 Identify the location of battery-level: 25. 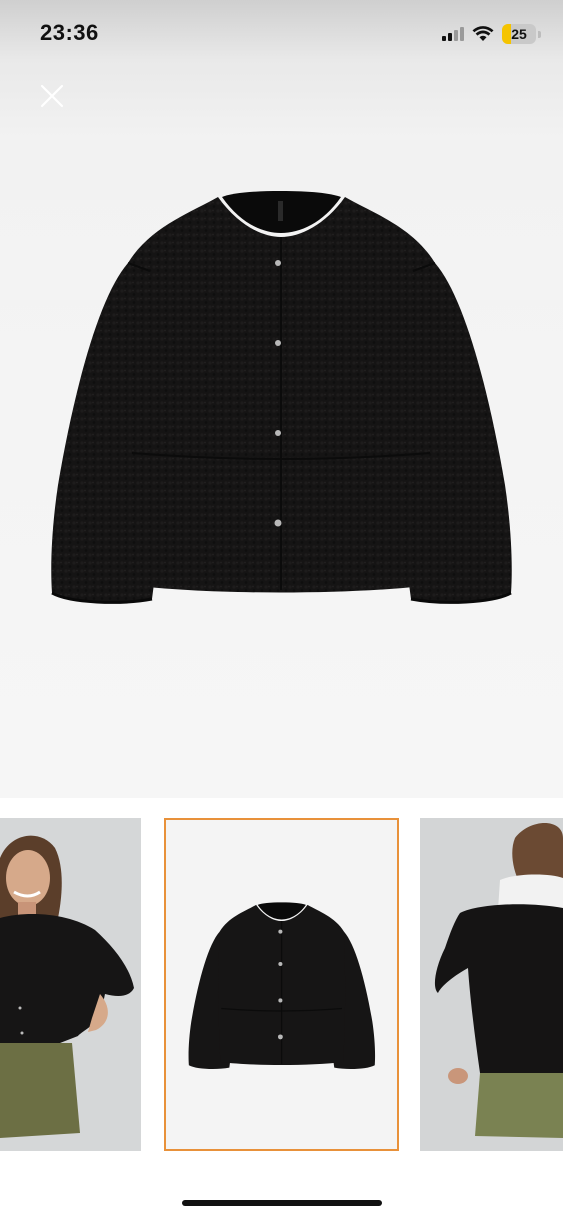
(519, 34).